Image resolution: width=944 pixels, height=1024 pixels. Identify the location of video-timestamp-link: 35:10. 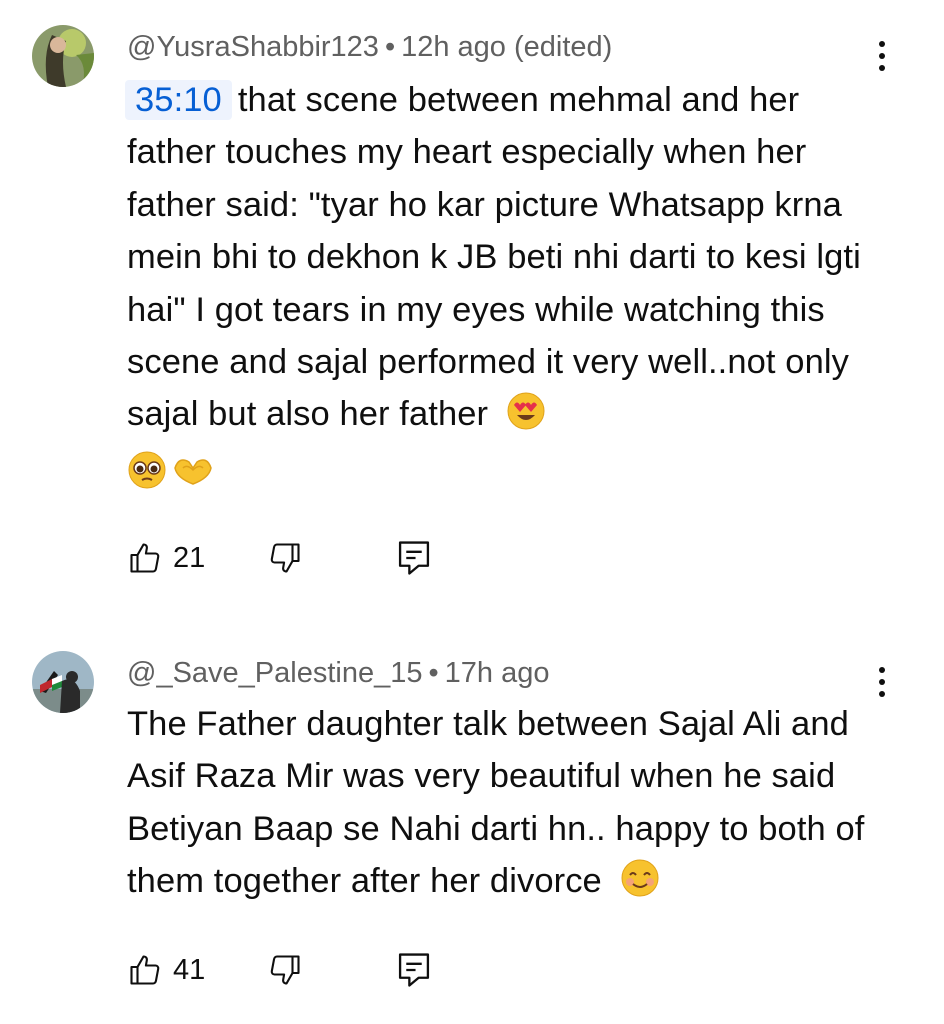
(178, 100).